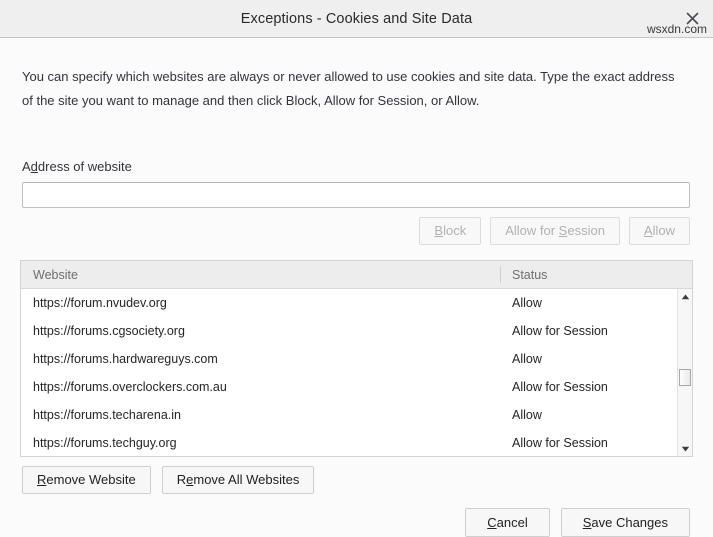  Describe the element at coordinates (105, 443) in the screenshot. I see `cell-website: https://forums.techguy.org` at that location.